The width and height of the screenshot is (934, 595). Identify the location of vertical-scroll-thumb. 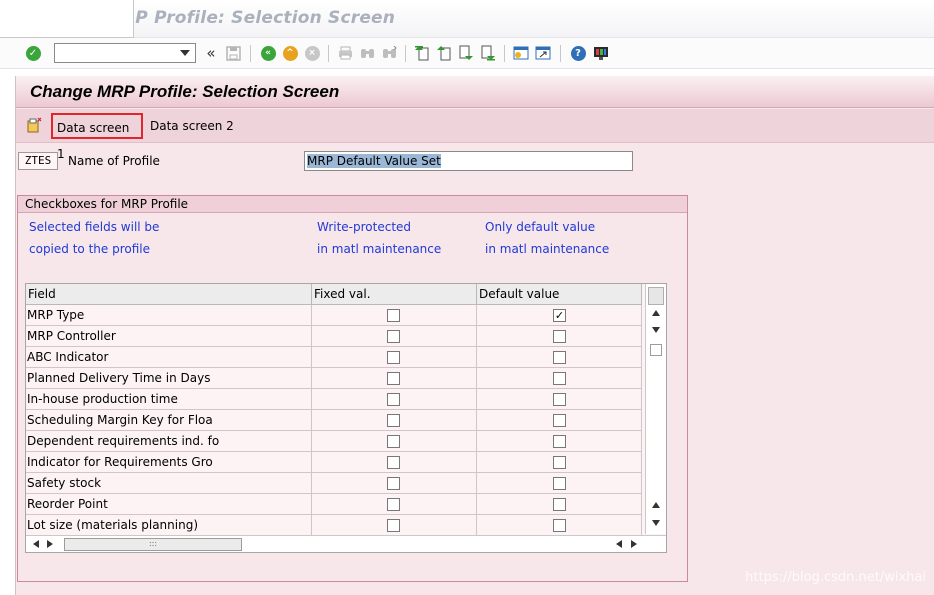
(656, 350).